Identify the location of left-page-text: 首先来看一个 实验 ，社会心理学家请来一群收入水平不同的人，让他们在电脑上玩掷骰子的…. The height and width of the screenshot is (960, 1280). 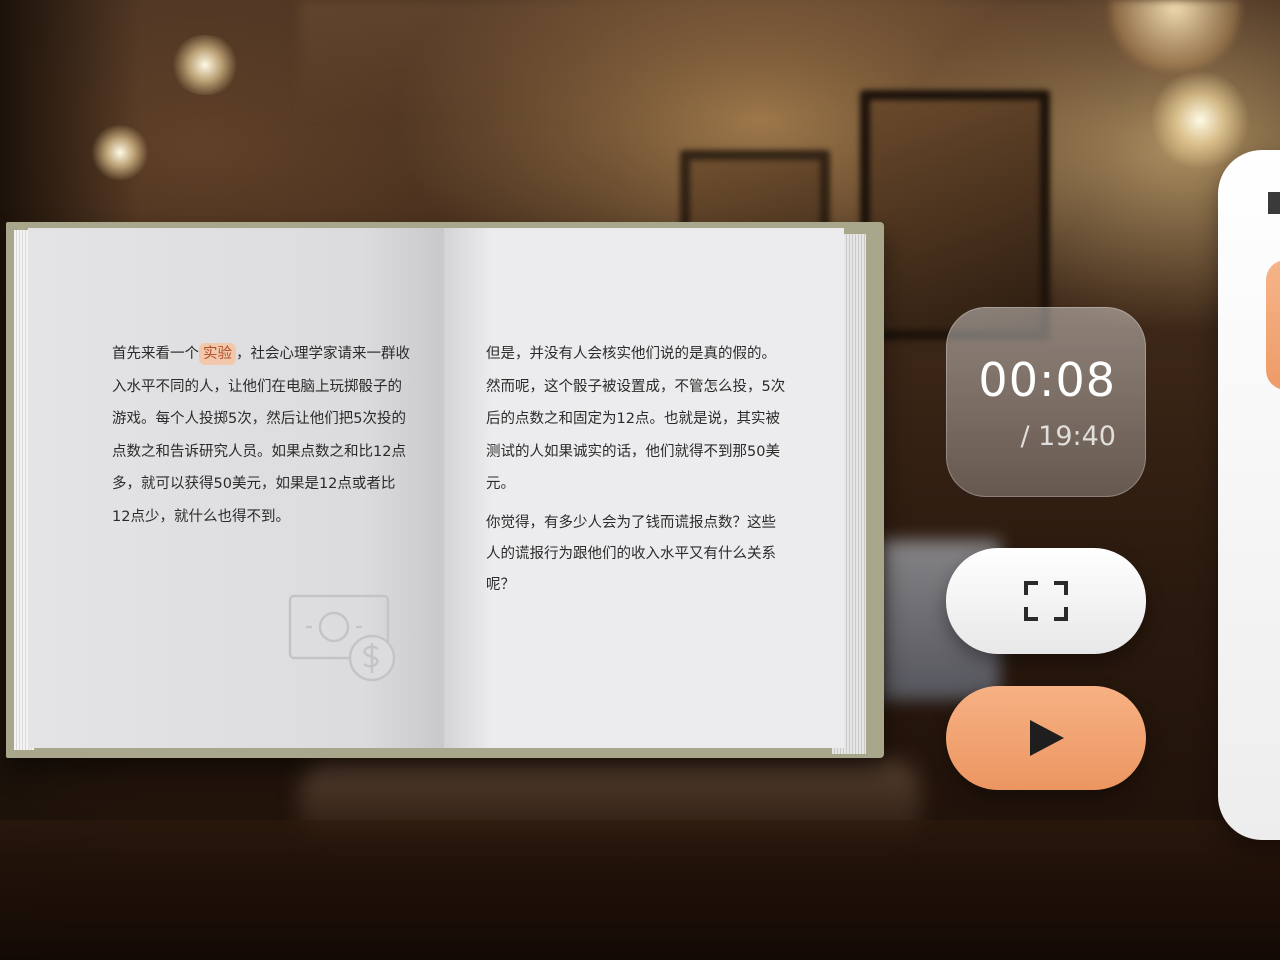
(262, 435).